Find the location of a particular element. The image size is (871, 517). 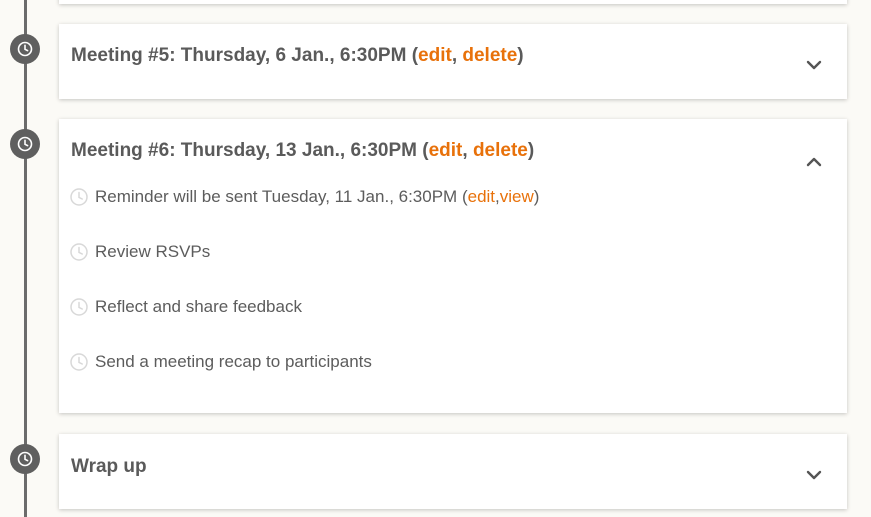

meeting-title-text: Meeting #6: Thursday, 13 Jan., 6:30PM ( is located at coordinates (250, 150).